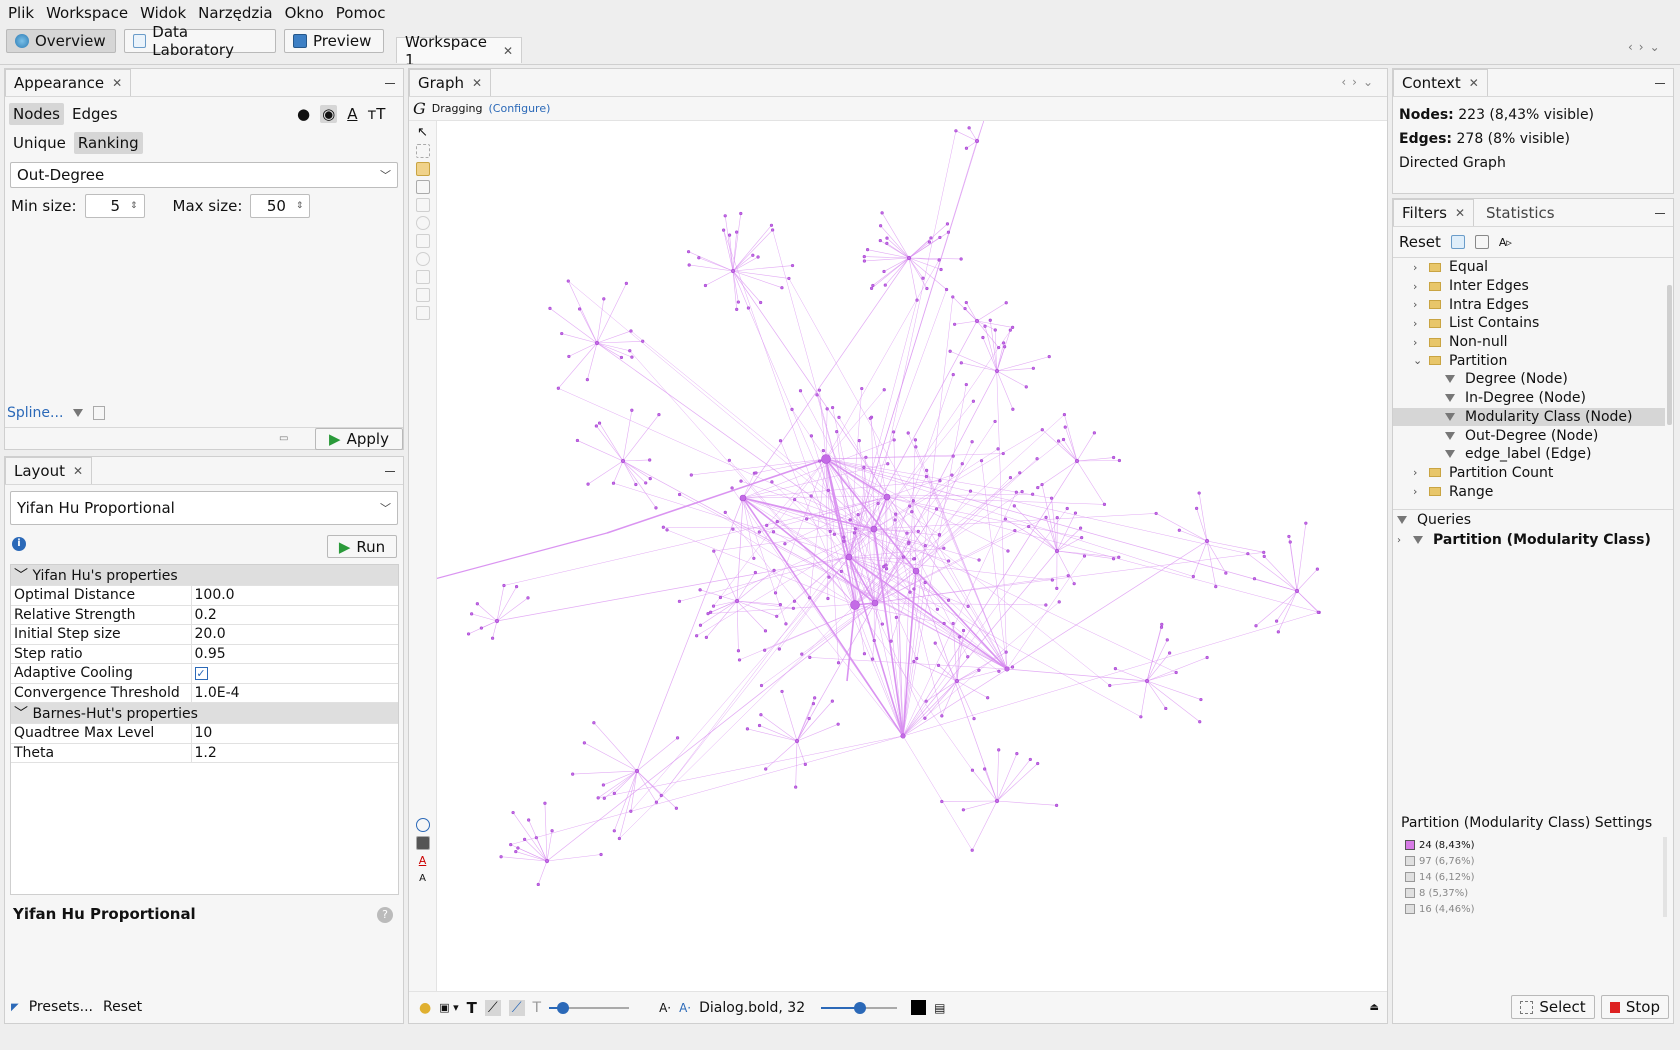 The width and height of the screenshot is (1680, 1050). I want to click on node-pencil-icon, so click(422, 313).